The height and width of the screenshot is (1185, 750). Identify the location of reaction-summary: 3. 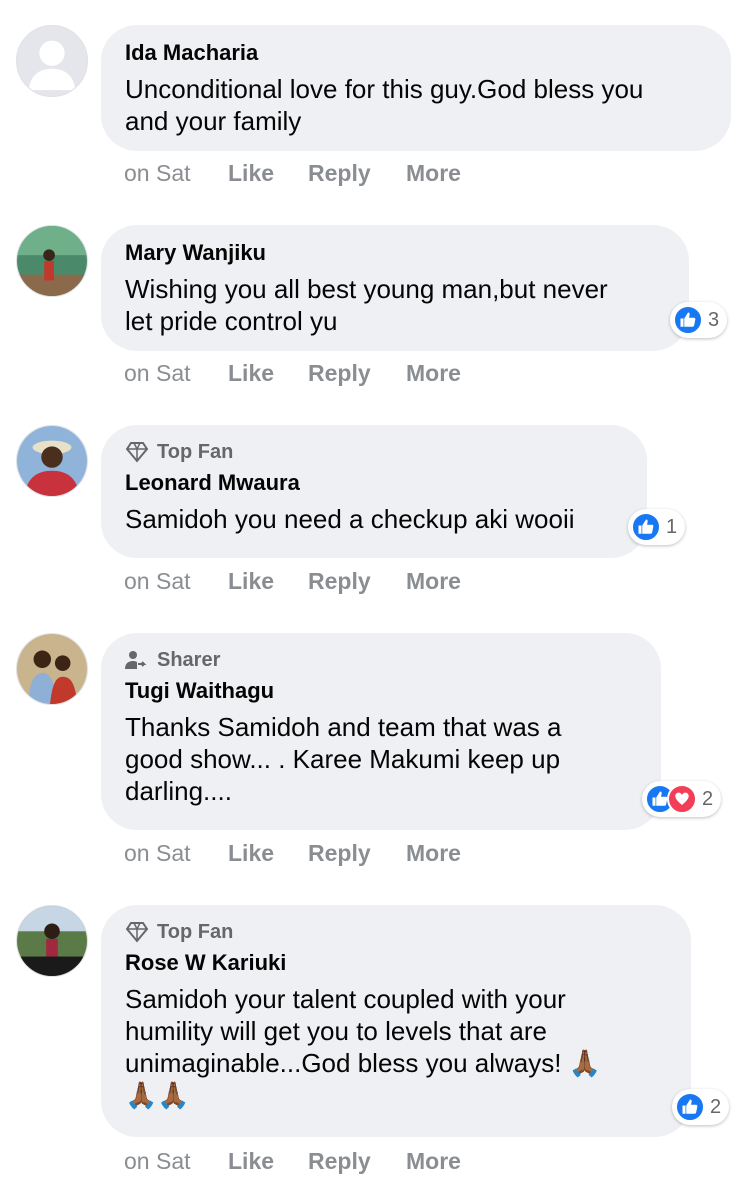
(699, 320).